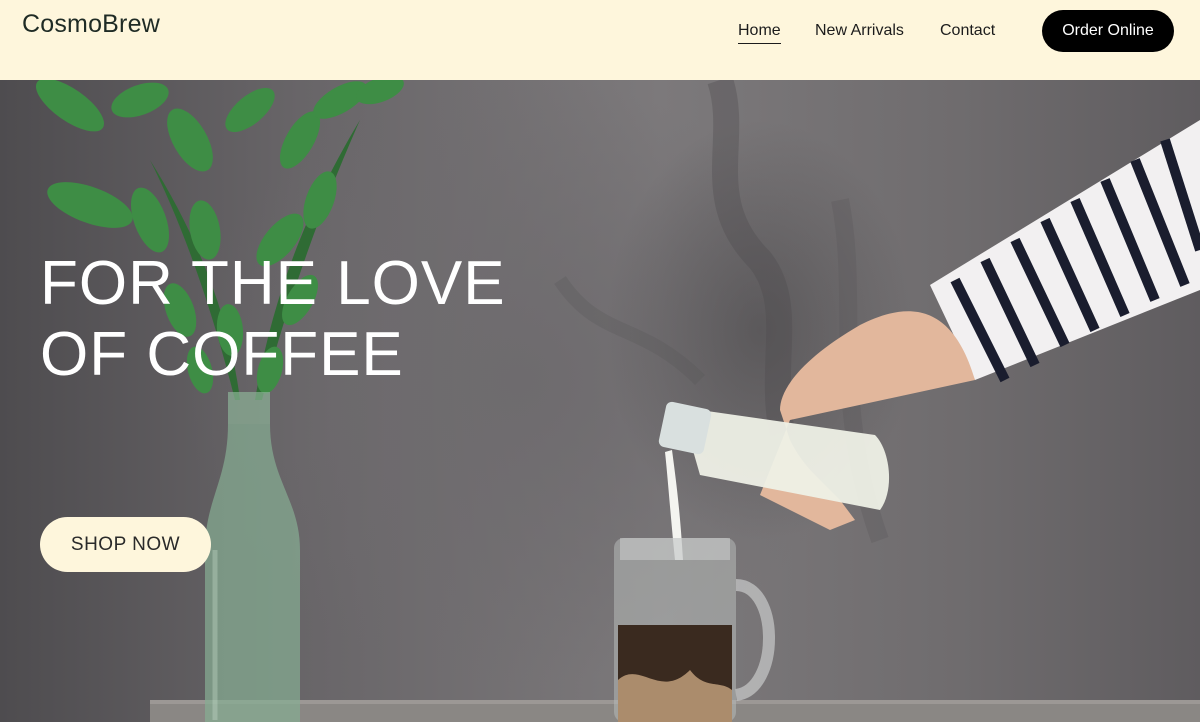  I want to click on main-nav: Home New Arrivals Contact, so click(600, 32).